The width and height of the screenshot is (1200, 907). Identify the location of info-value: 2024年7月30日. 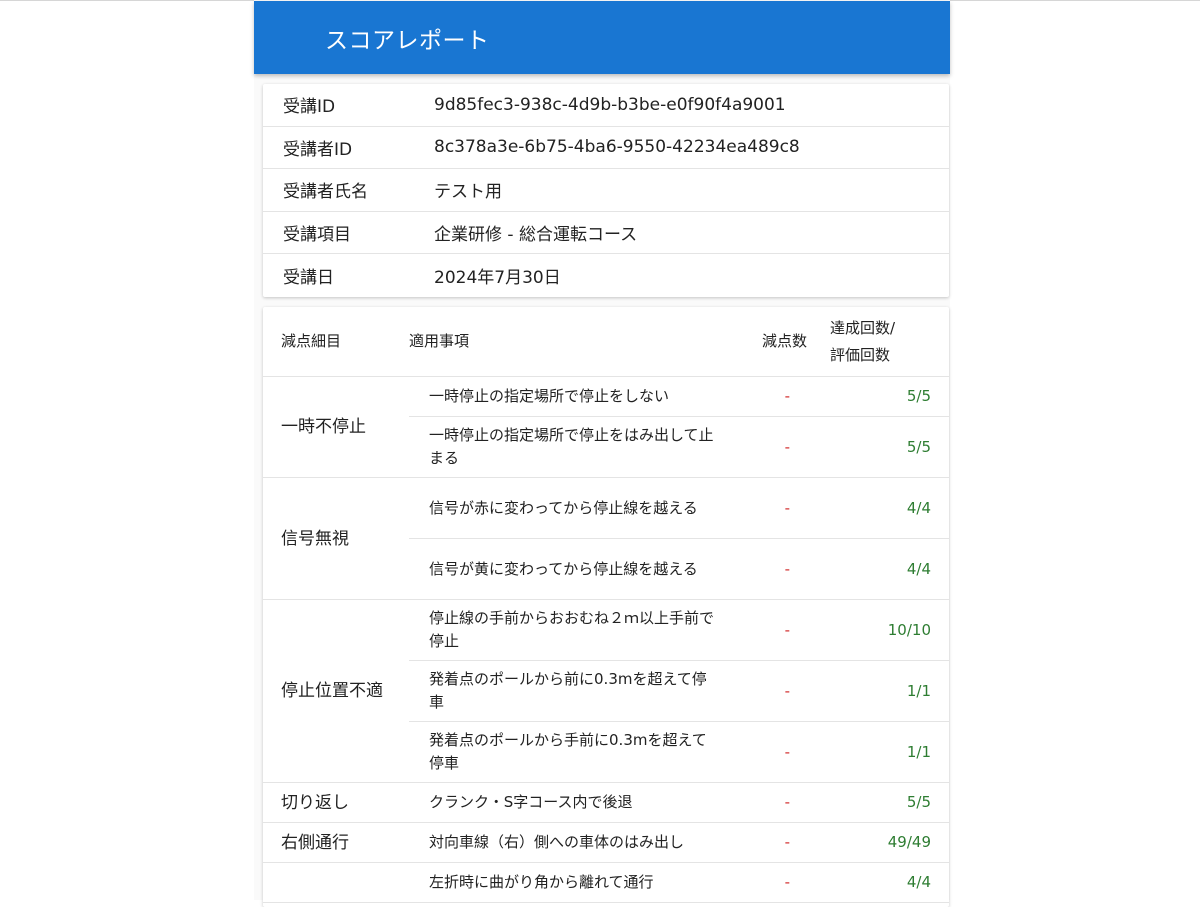
(497, 278).